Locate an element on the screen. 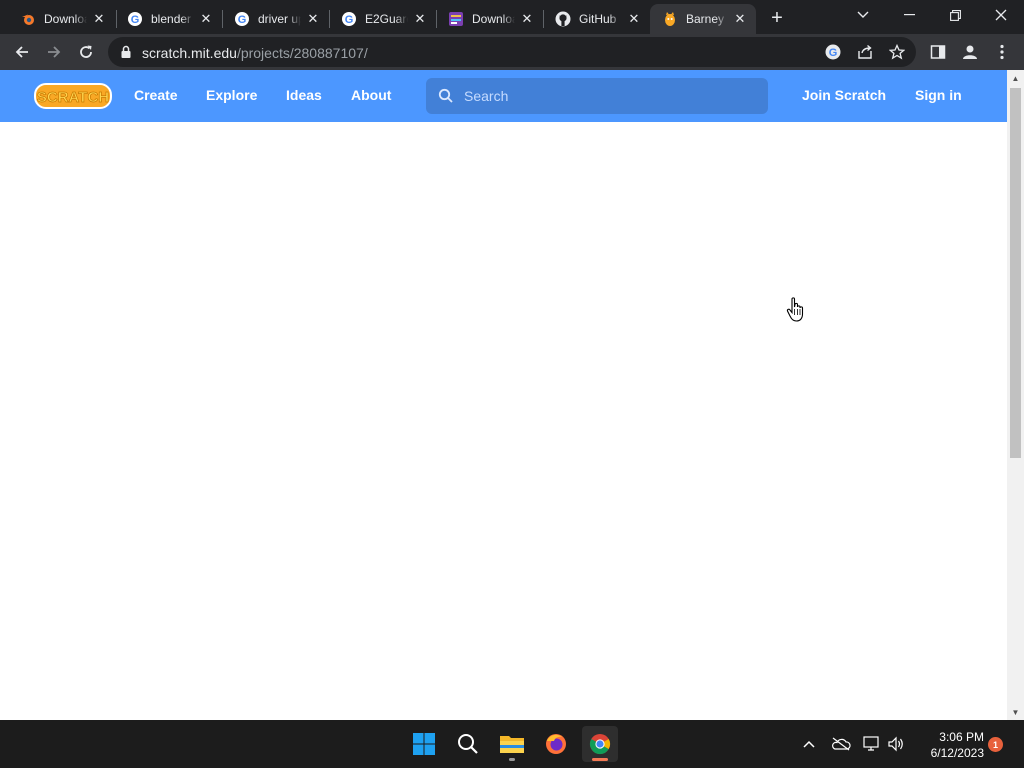 The image size is (1024, 768). logo-text: SCRATCH is located at coordinates (73, 97).